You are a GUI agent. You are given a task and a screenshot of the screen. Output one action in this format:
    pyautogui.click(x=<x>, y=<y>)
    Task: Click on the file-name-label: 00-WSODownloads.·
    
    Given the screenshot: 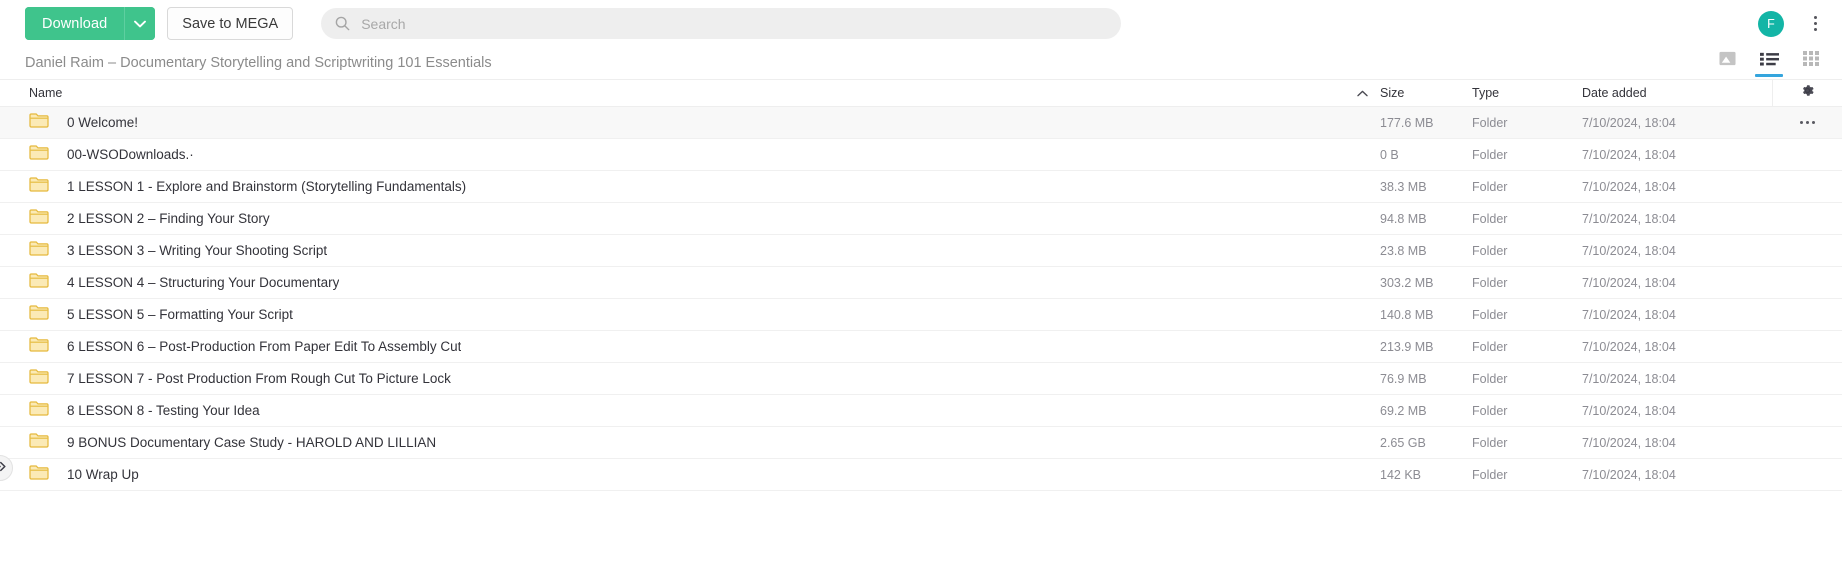 What is the action you would take?
    pyautogui.click(x=130, y=154)
    